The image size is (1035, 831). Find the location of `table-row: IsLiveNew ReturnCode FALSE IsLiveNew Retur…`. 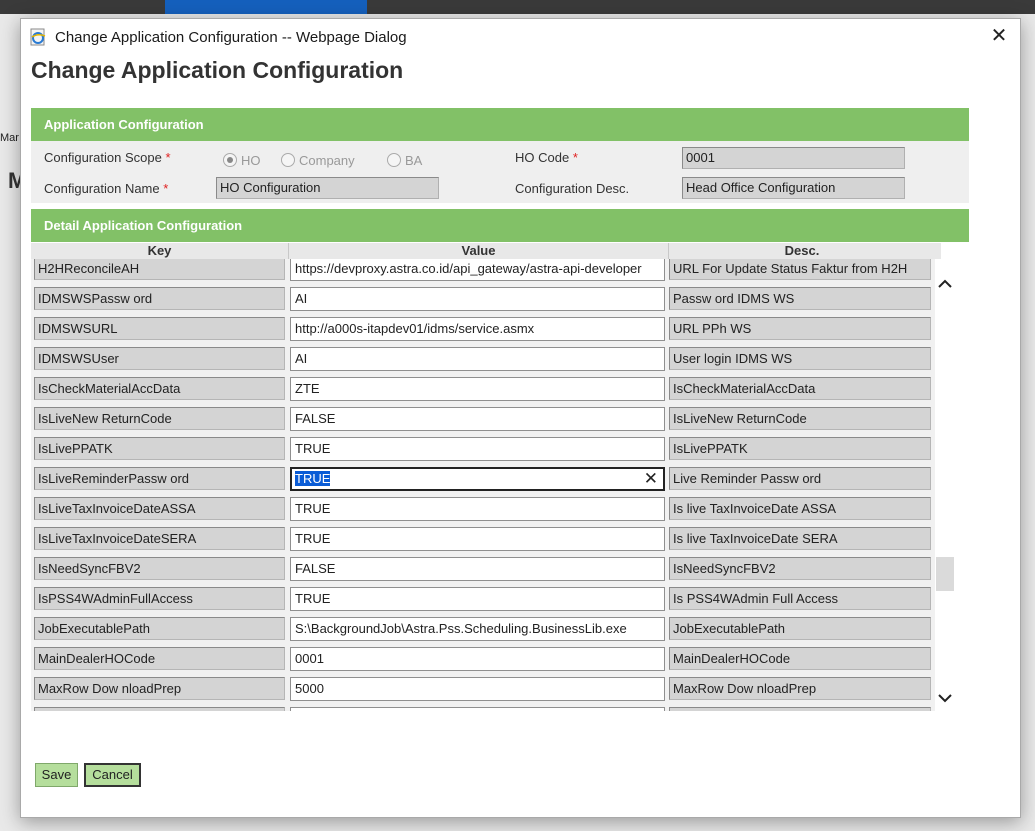

table-row: IsLiveNew ReturnCode FALSE IsLiveNew Retur… is located at coordinates (483, 418).